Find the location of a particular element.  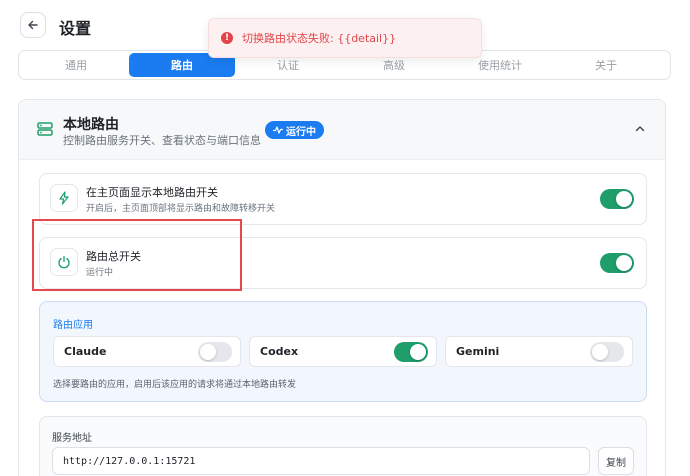

service-address-field: http://127.0.0.1:15721 is located at coordinates (321, 461).